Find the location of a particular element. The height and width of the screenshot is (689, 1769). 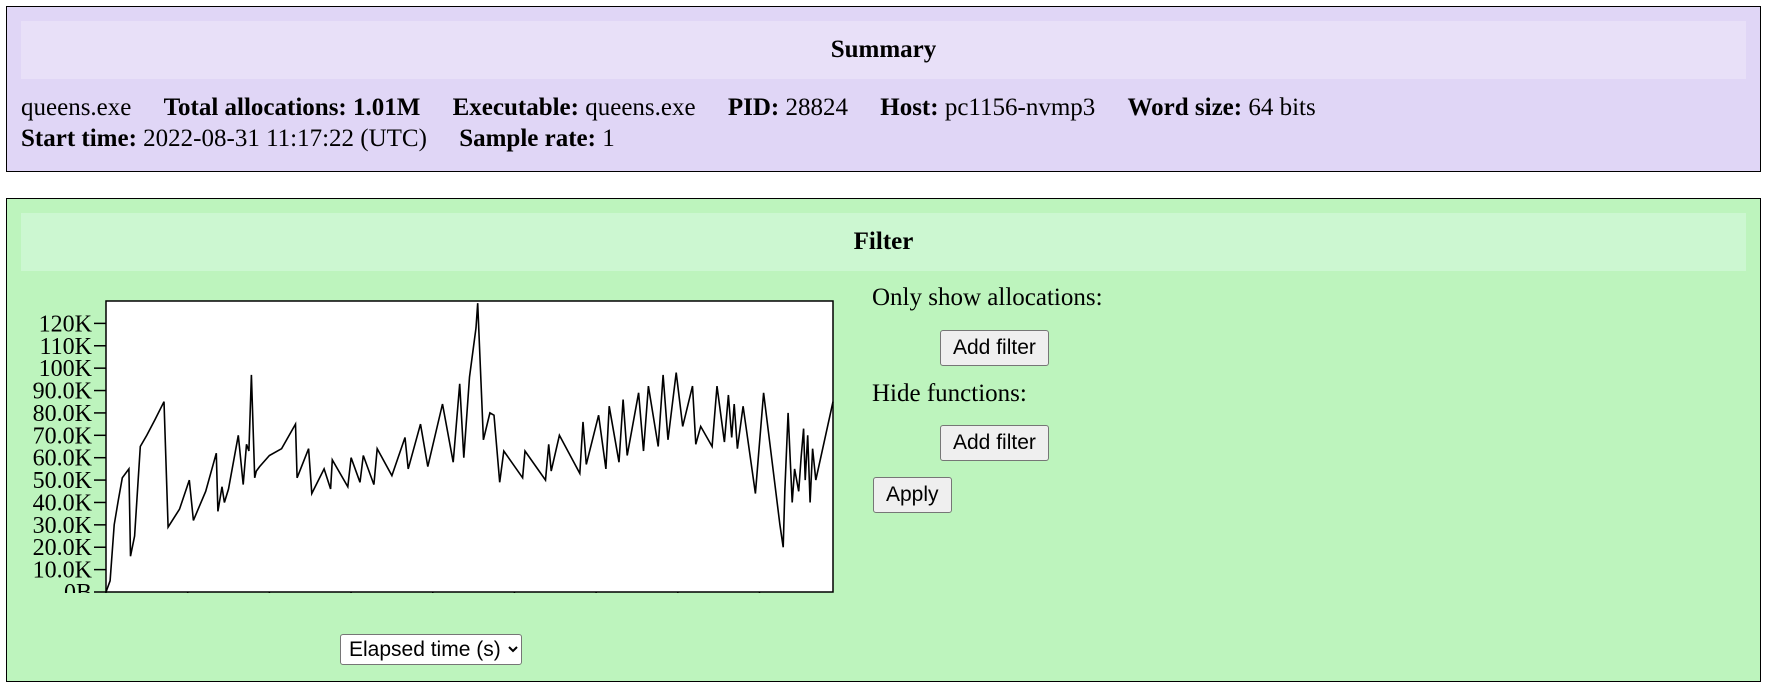

total-allocations-value: 1.01M is located at coordinates (387, 107).